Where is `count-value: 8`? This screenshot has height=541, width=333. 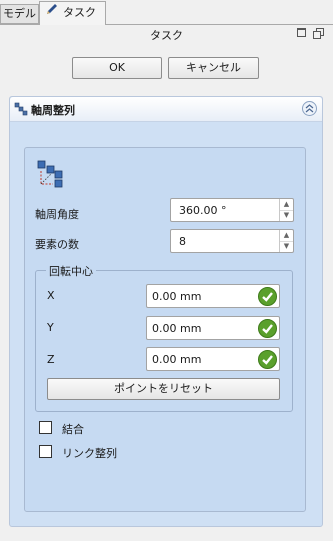 count-value: 8 is located at coordinates (182, 241).